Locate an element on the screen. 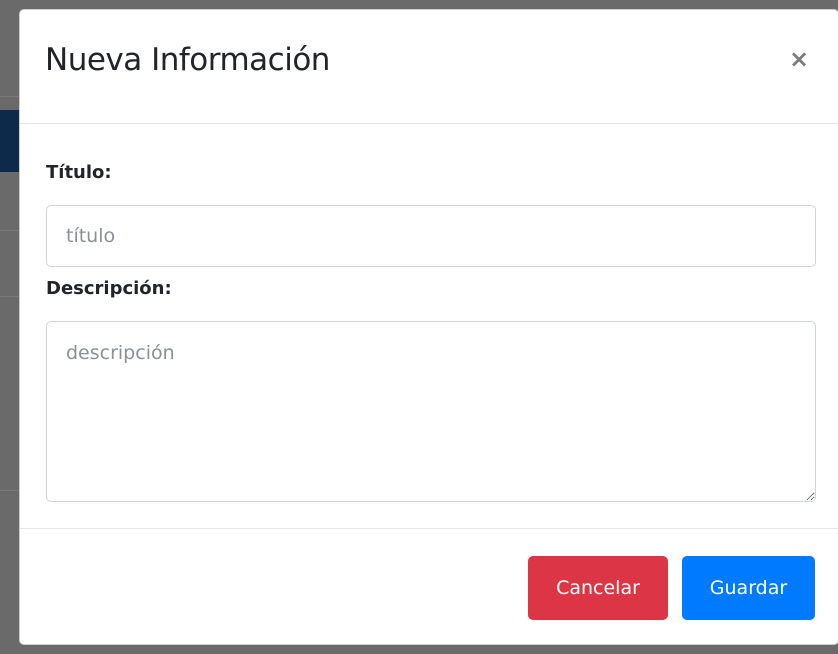  save-button: Guardar is located at coordinates (748, 588).